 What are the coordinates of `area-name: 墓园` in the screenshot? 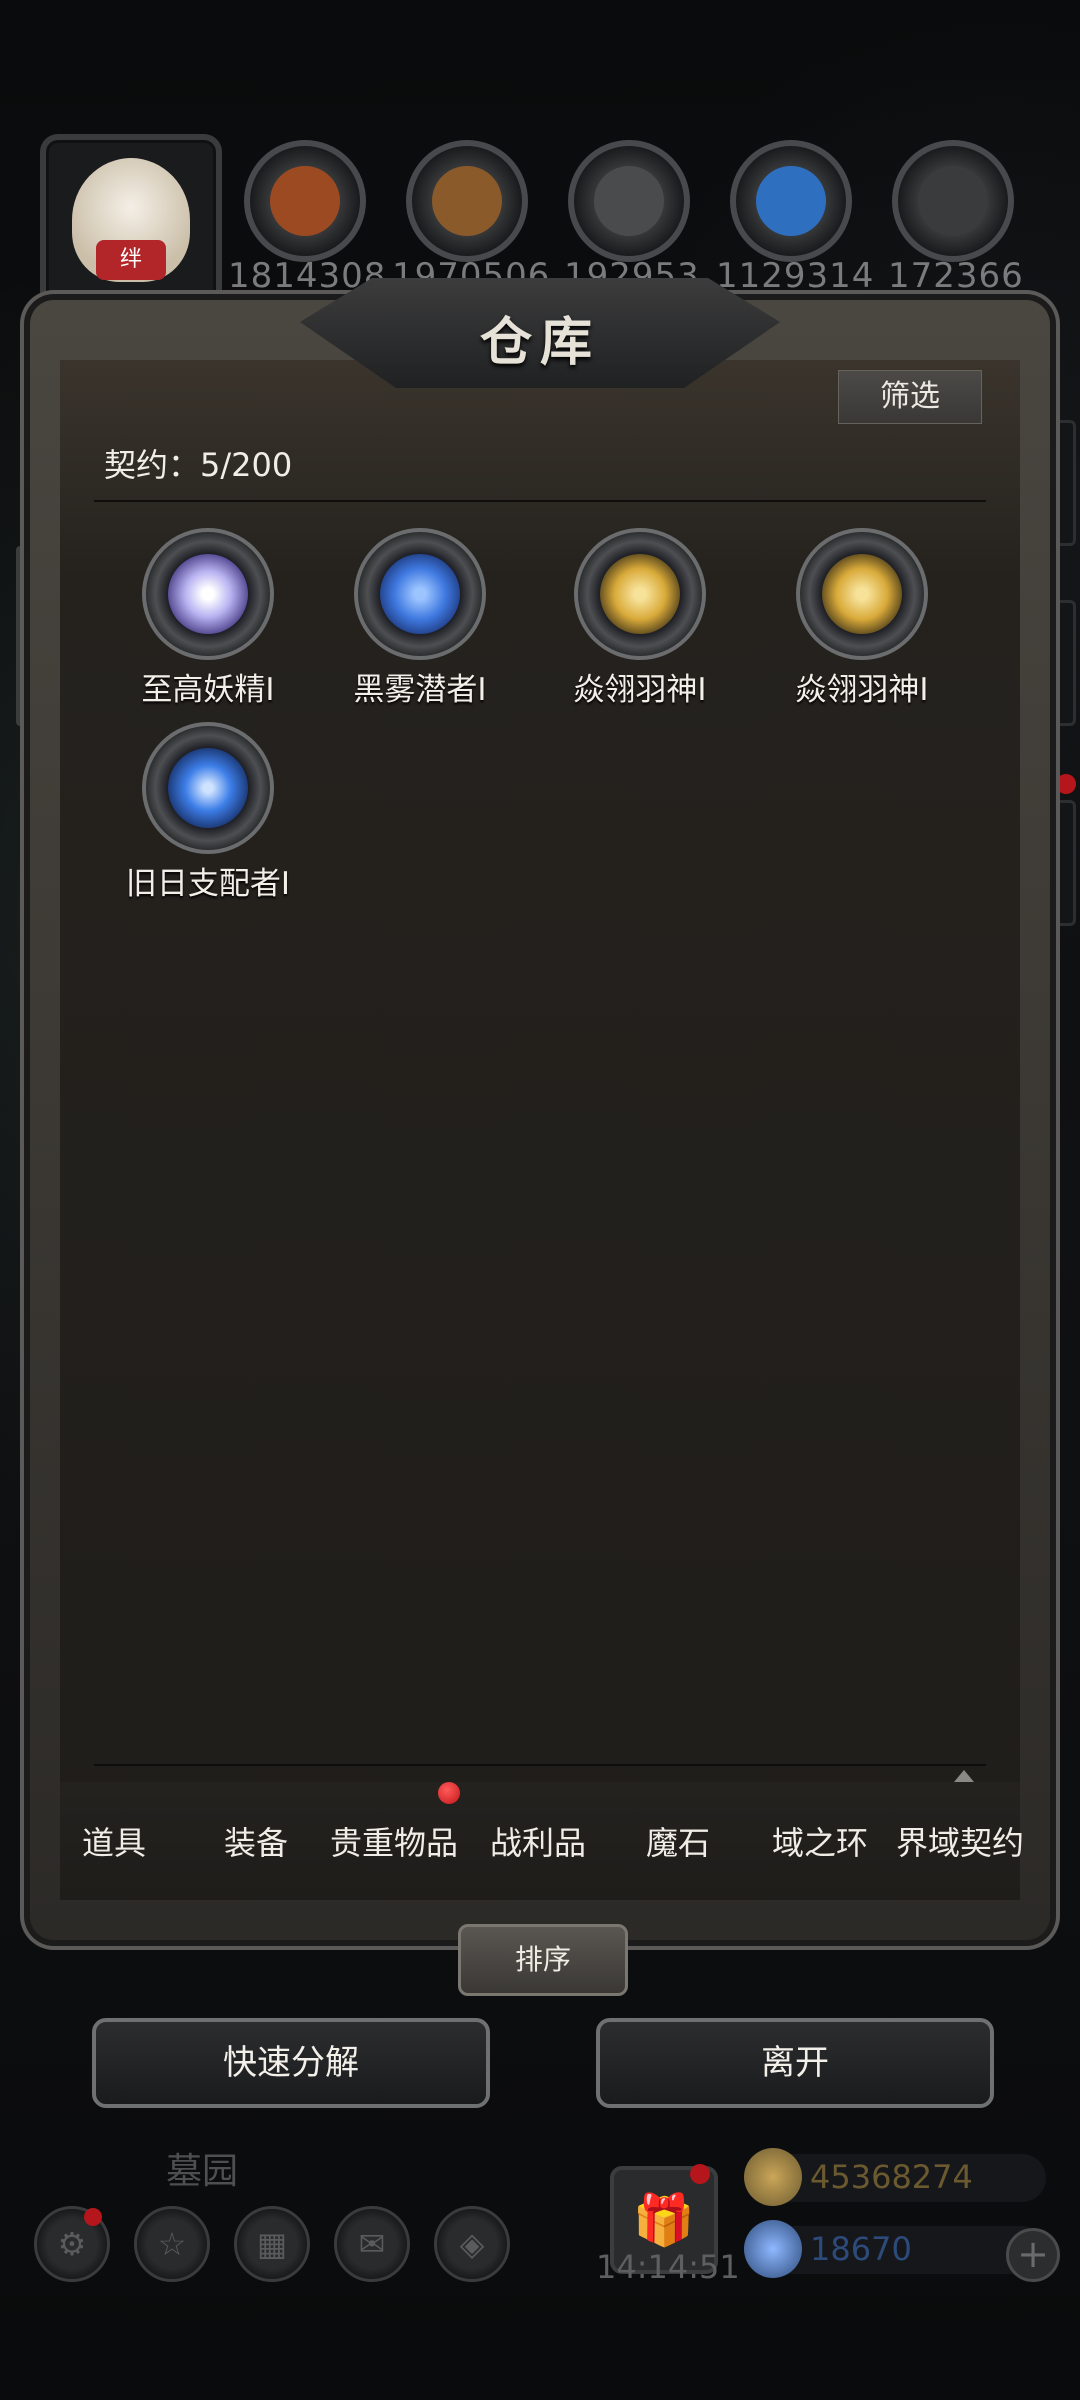 It's located at (202, 2171).